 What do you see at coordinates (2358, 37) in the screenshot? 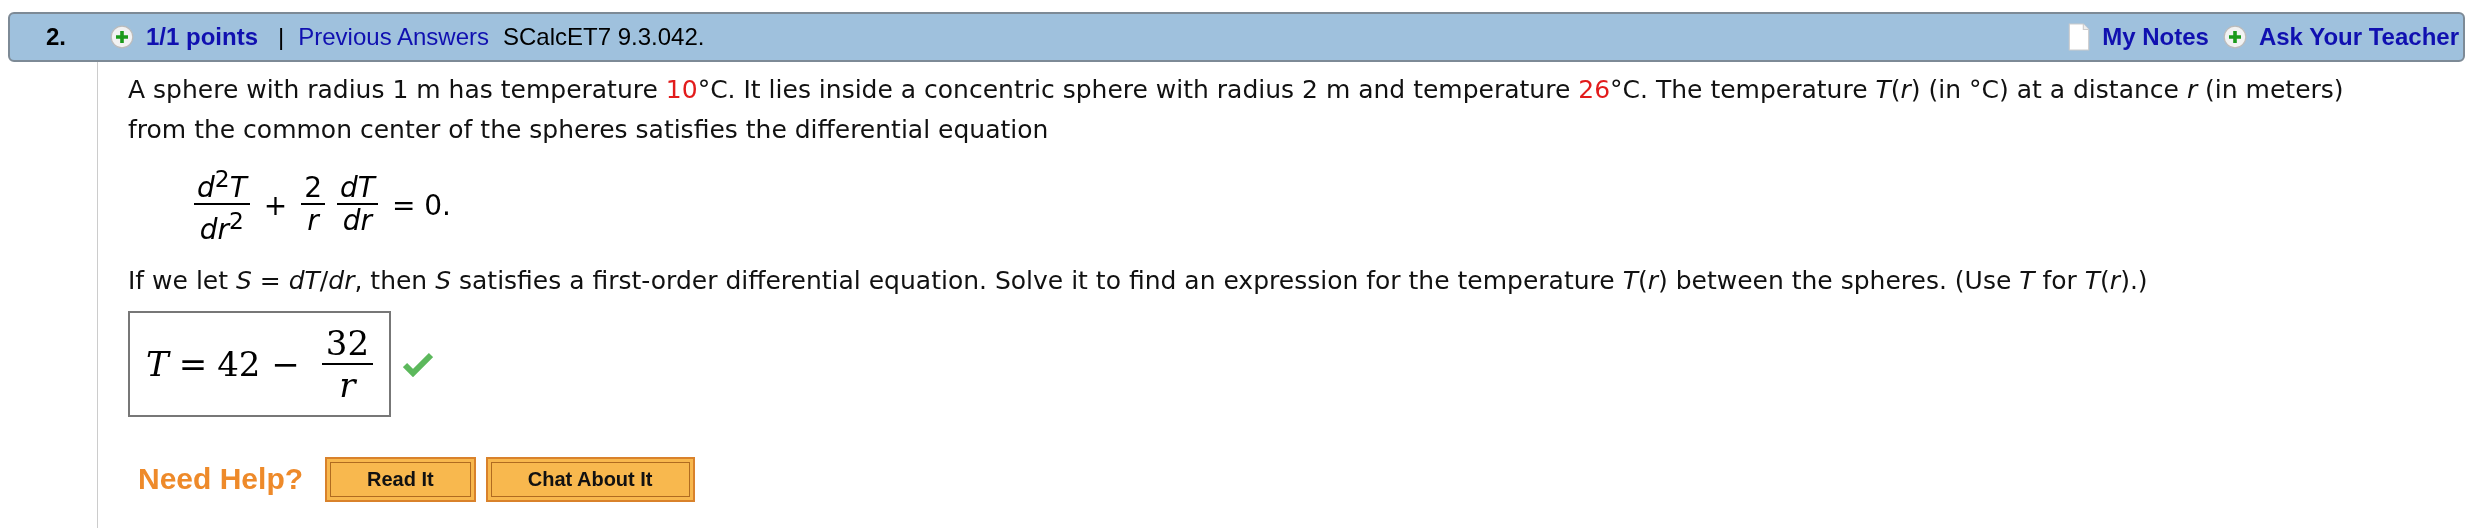
I see `ask-teacher-link: Ask Your Teacher` at bounding box center [2358, 37].